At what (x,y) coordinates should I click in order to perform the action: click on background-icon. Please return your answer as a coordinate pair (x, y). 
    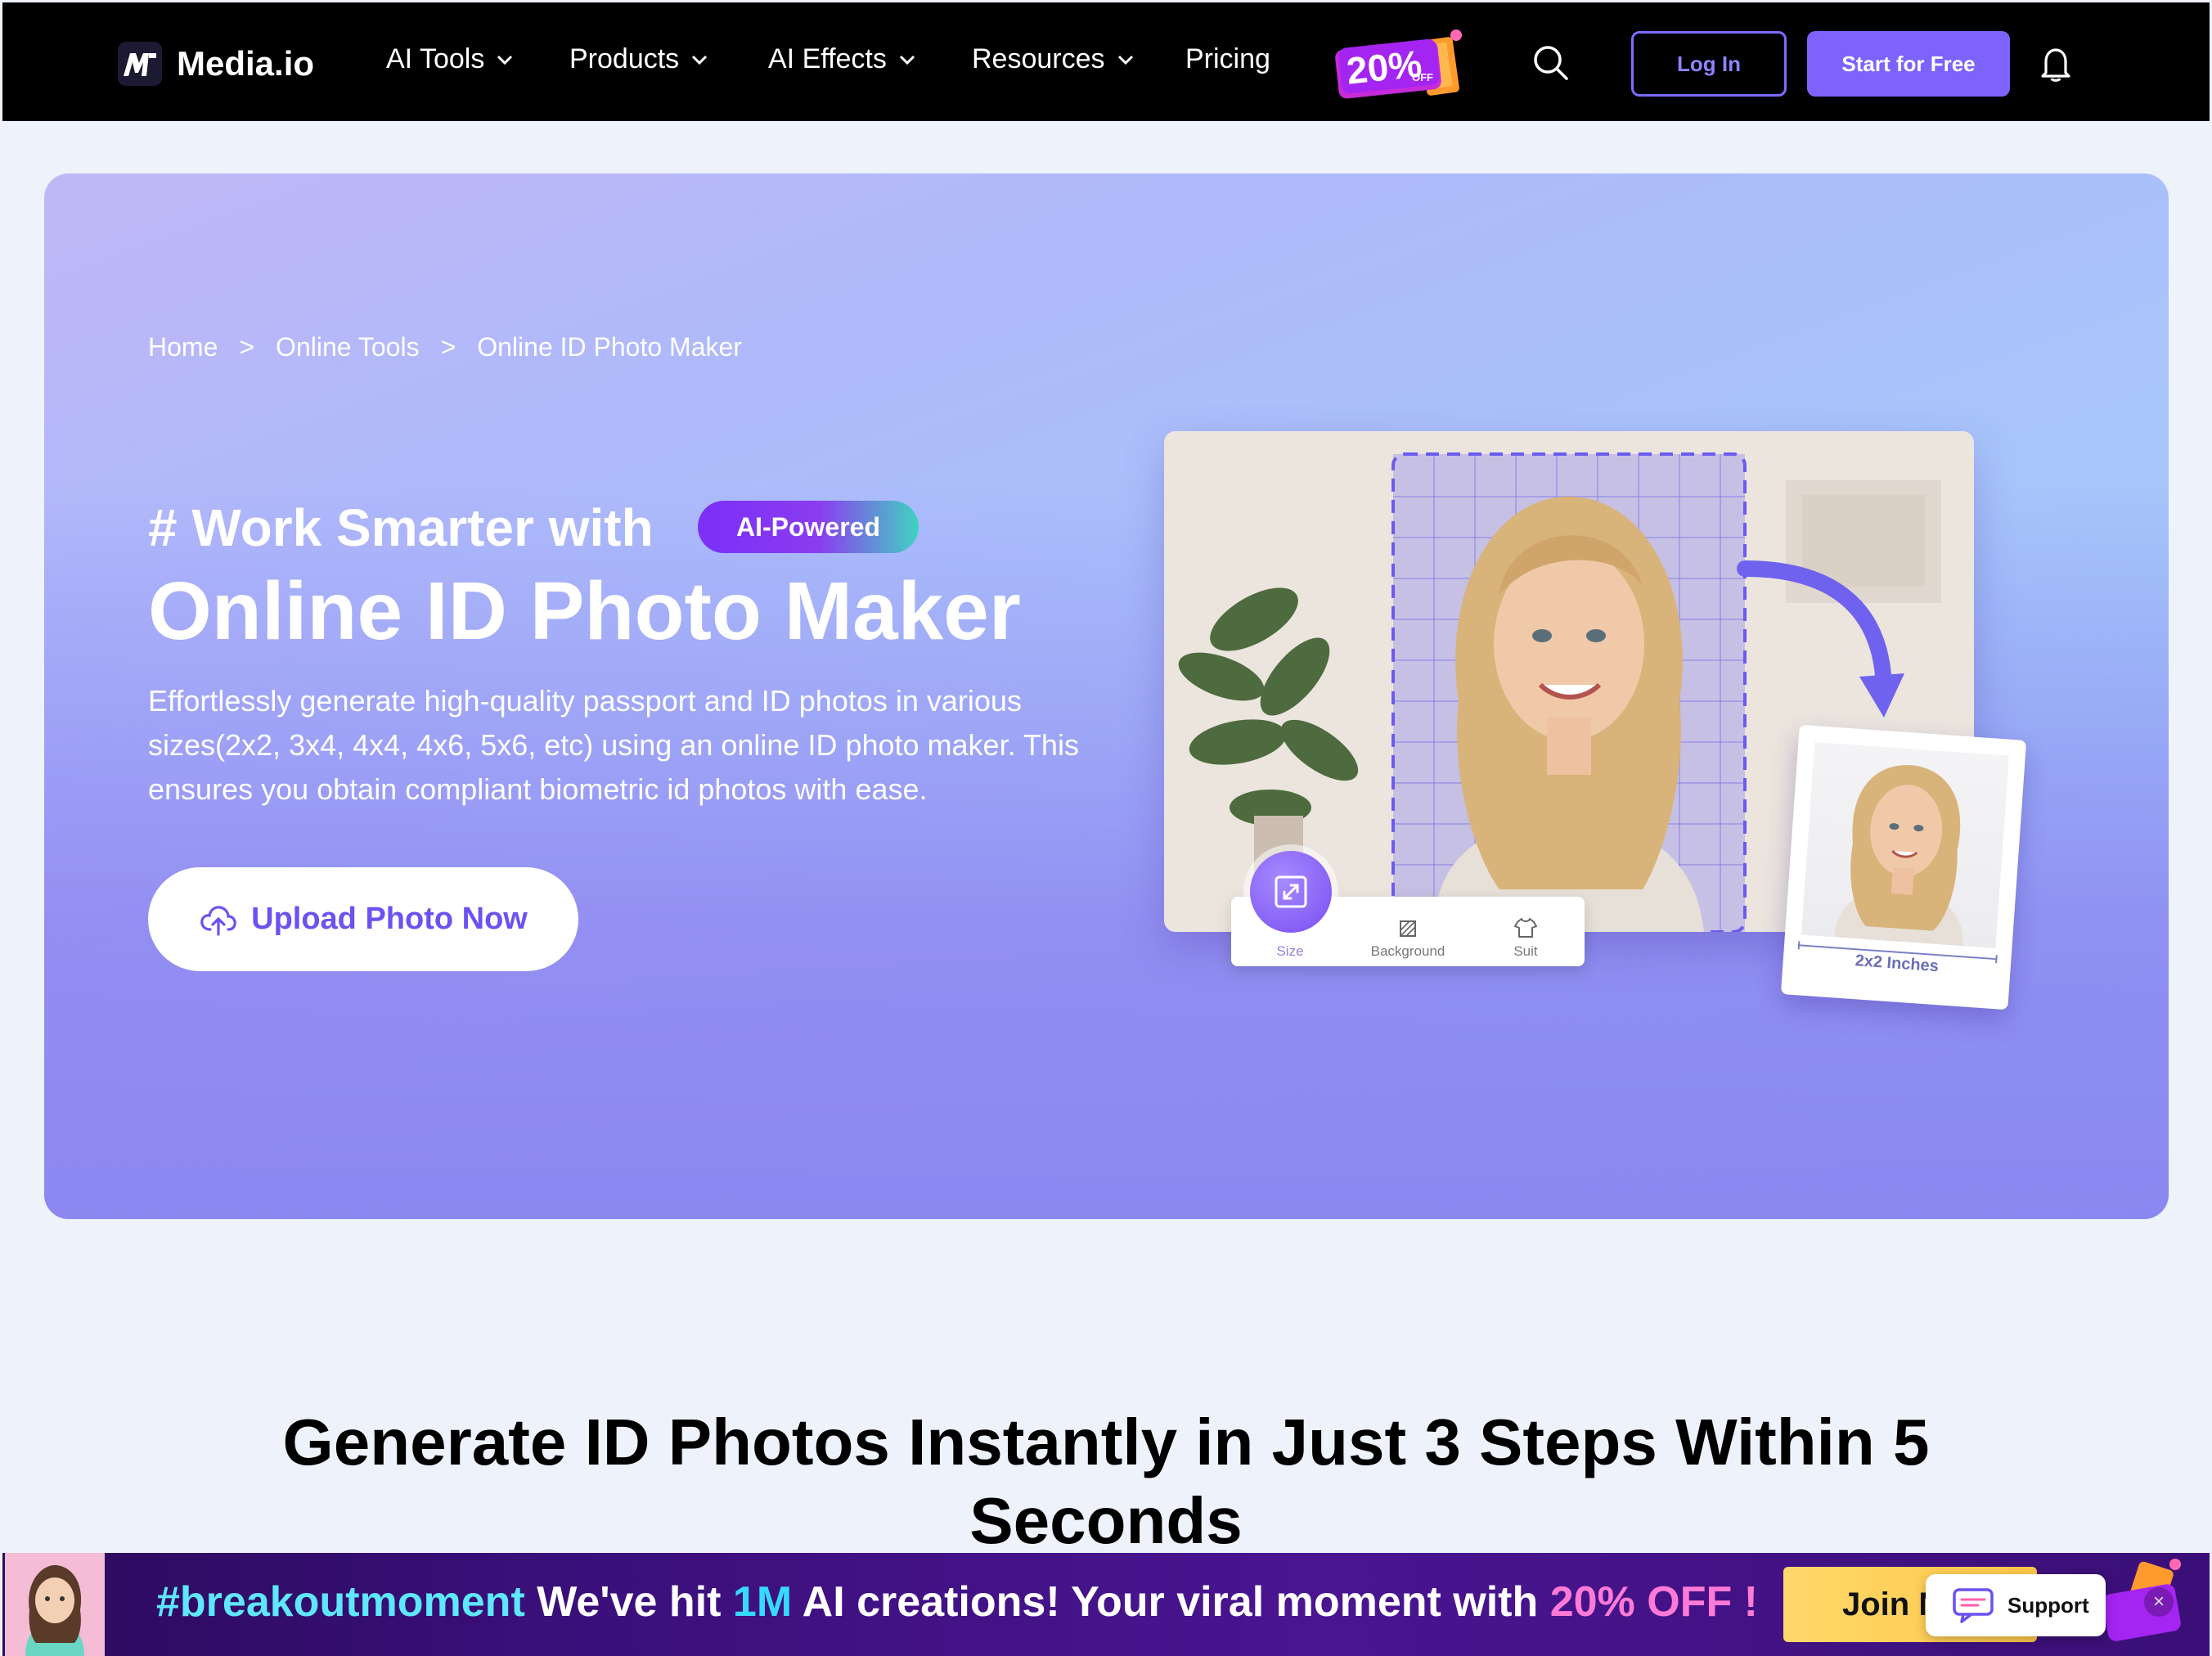
    Looking at the image, I should click on (1408, 929).